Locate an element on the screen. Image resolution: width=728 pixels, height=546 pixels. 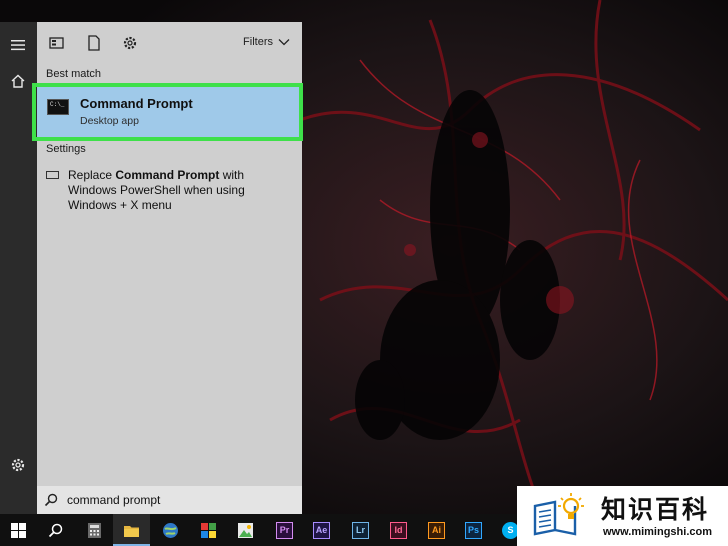
taskbar-calculator is located at coordinates (94, 530).